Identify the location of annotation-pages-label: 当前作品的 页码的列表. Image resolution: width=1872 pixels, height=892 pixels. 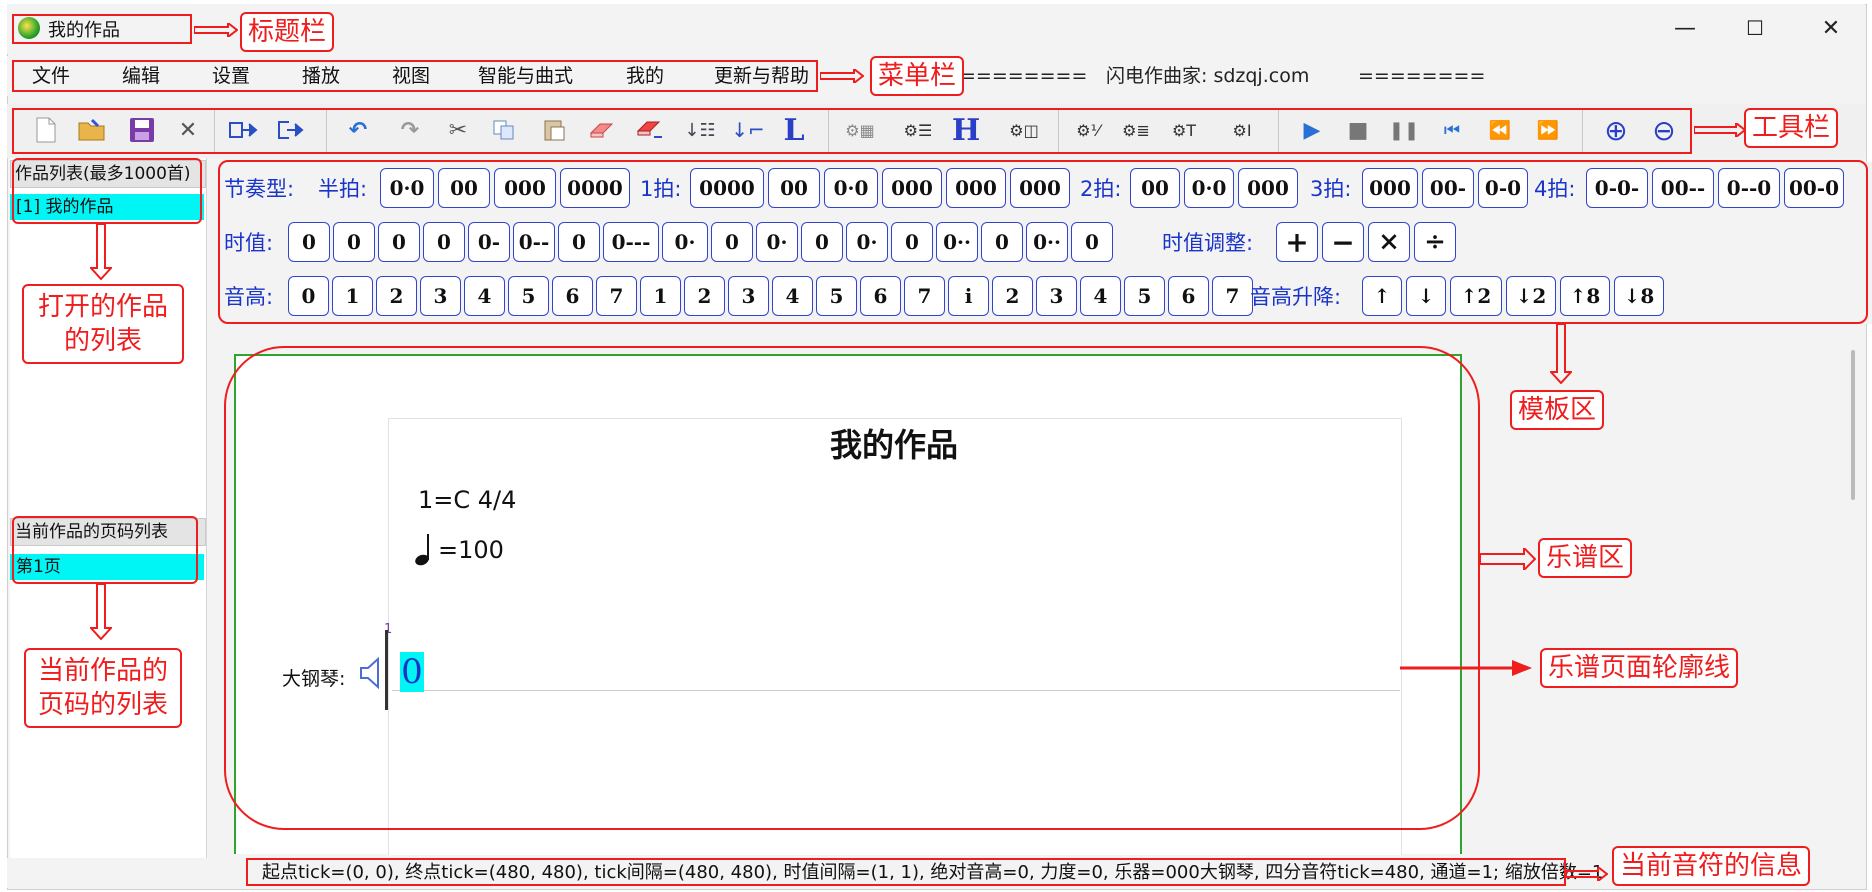
(103, 688).